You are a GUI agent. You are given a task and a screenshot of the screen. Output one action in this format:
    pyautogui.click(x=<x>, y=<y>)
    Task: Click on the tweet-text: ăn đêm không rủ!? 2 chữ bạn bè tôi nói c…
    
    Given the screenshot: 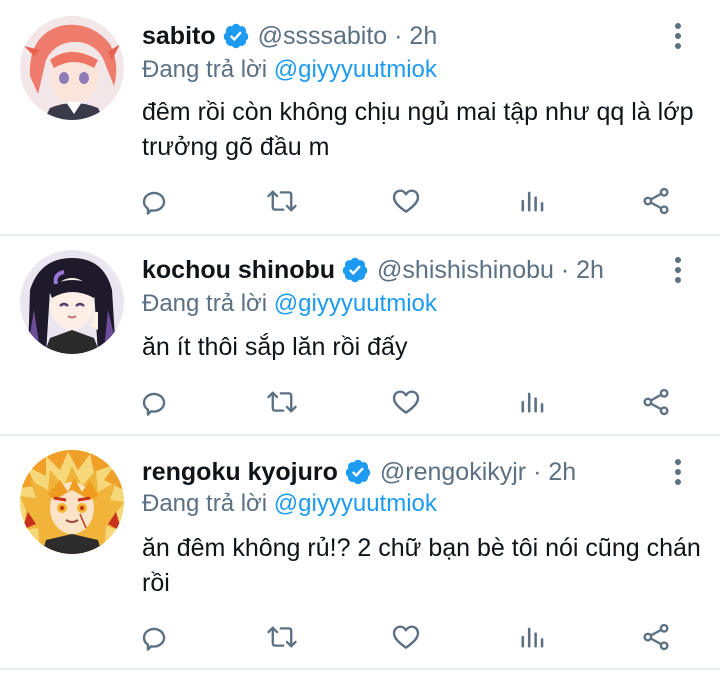 What is the action you would take?
    pyautogui.click(x=421, y=565)
    